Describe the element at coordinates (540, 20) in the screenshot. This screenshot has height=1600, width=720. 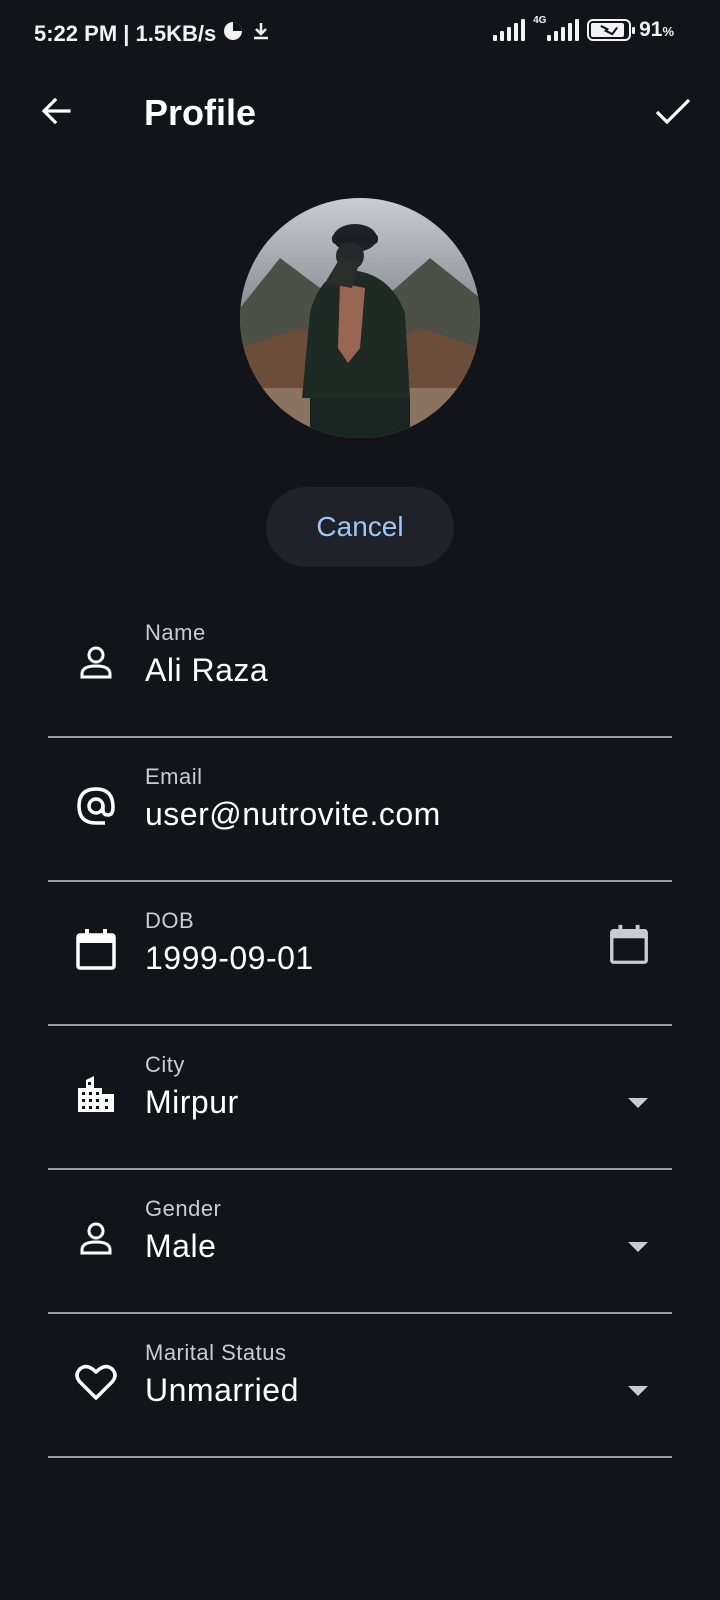
I see `network-type: 4G` at that location.